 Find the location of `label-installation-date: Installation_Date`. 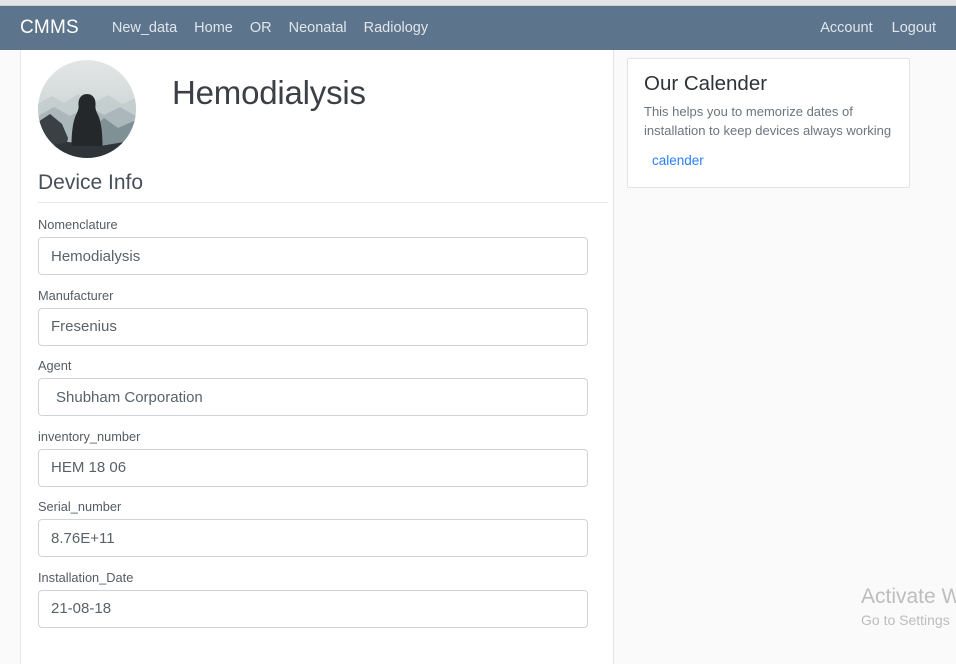

label-installation-date: Installation_Date is located at coordinates (86, 577).